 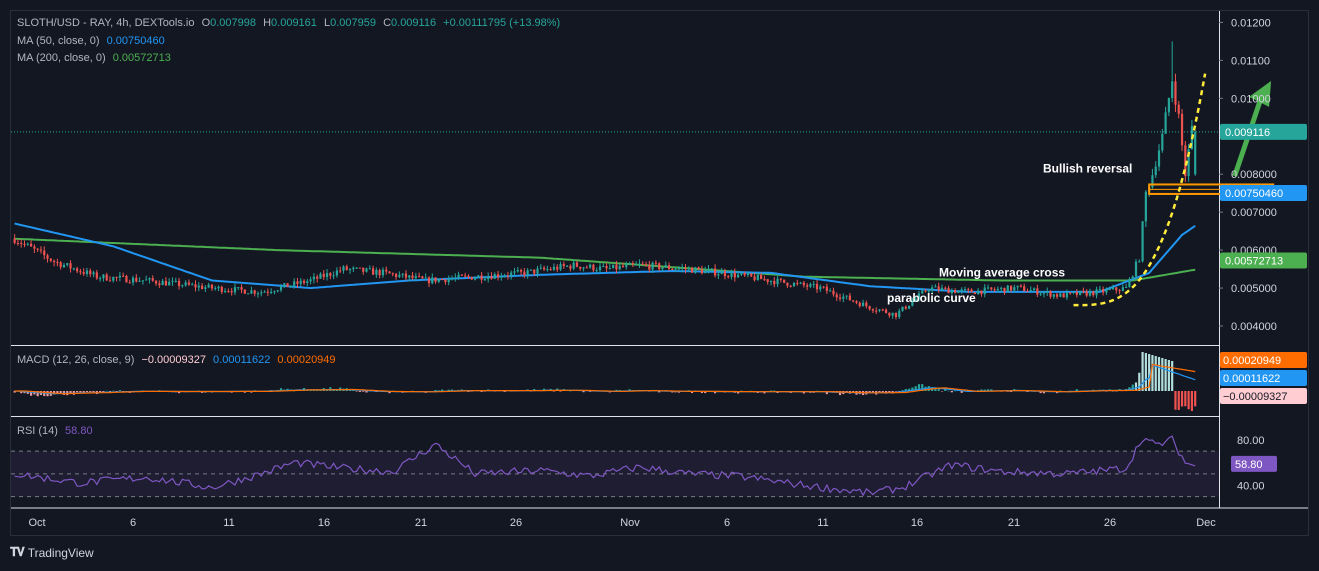 I want to click on high-label: H, so click(x=267, y=23).